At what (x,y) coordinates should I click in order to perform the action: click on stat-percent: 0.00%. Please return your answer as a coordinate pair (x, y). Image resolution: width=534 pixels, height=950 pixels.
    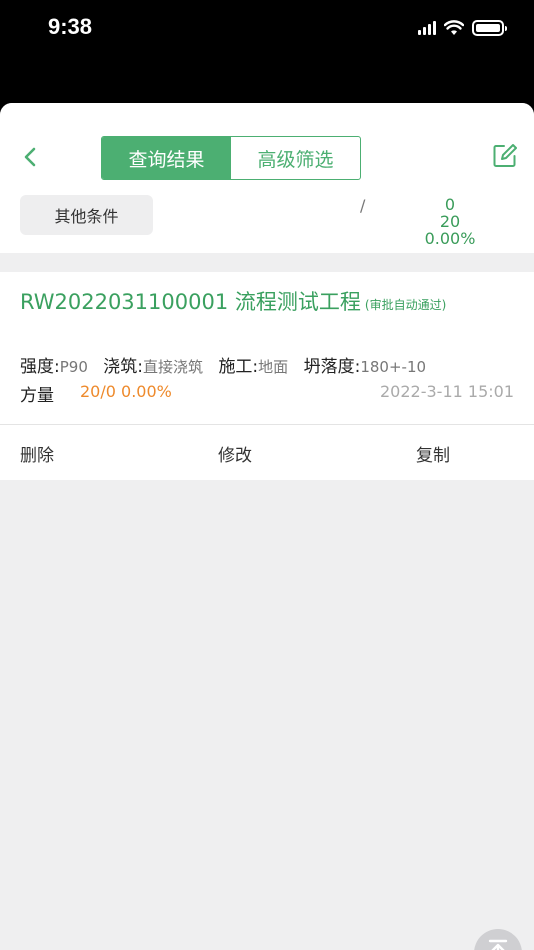
    Looking at the image, I should click on (450, 238).